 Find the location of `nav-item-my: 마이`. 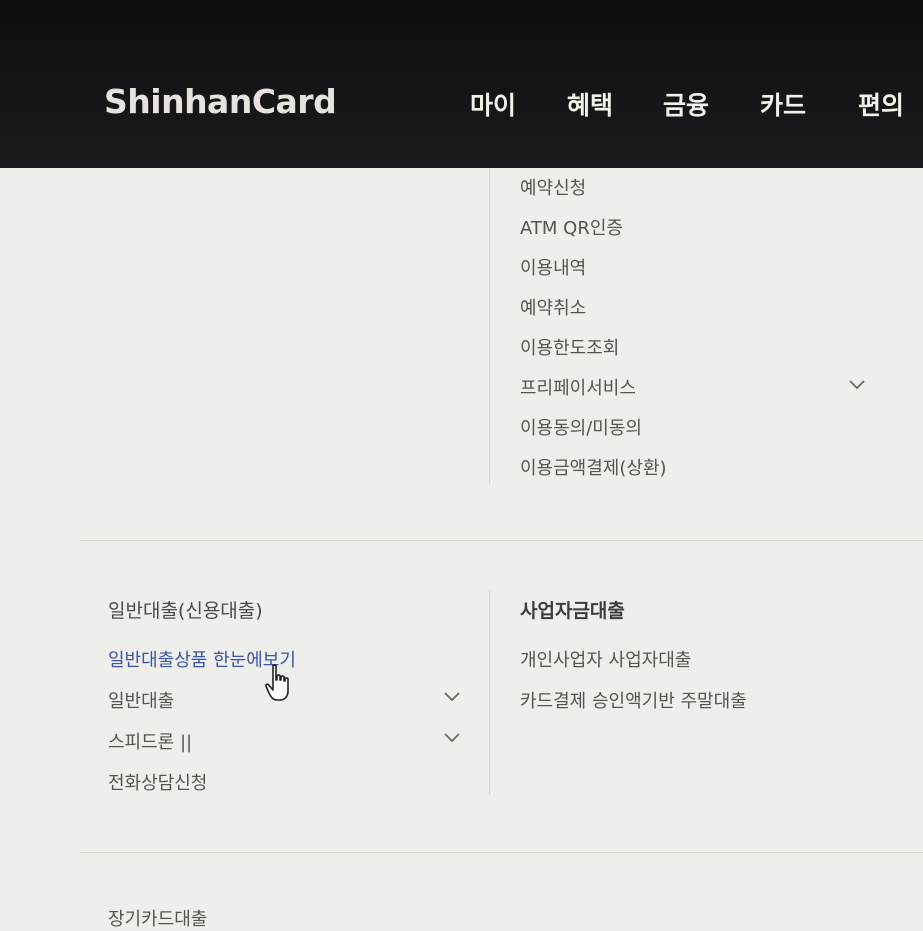

nav-item-my: 마이 is located at coordinates (493, 104).